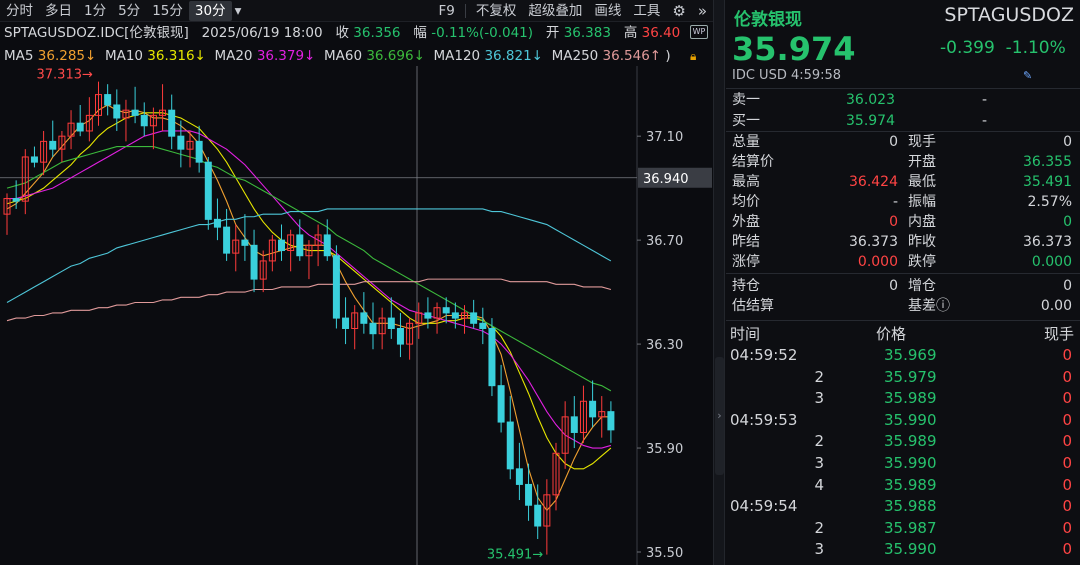 This screenshot has height=565, width=1080. What do you see at coordinates (819, 398) in the screenshot?
I see `tick-time: 3` at bounding box center [819, 398].